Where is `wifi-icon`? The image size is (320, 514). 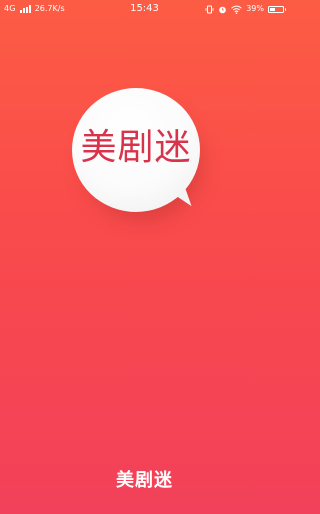
wifi-icon is located at coordinates (237, 9).